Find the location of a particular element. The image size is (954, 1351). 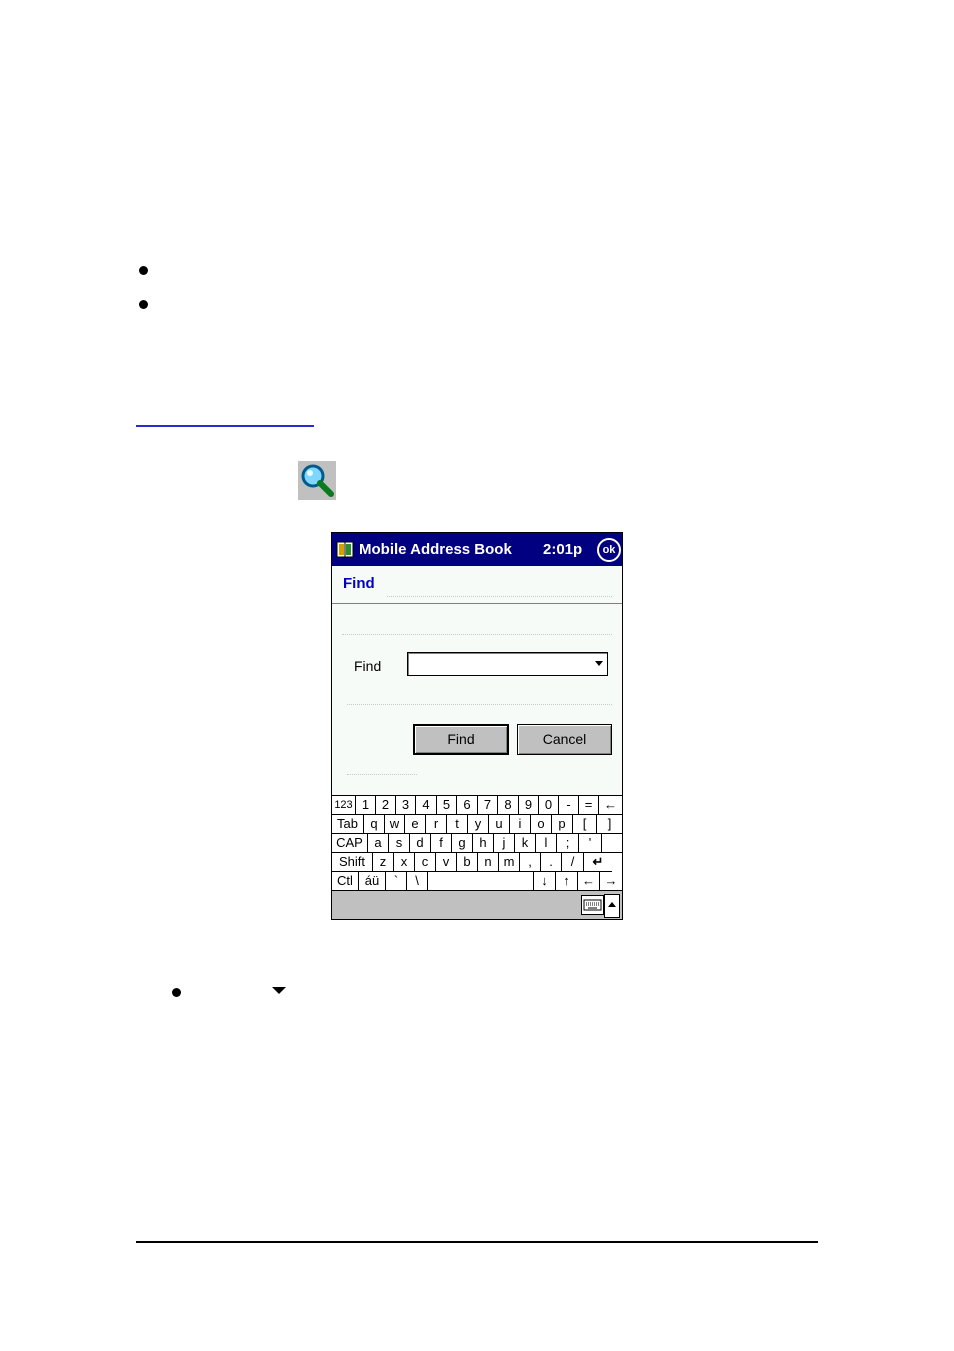

page-title: Find is located at coordinates (359, 583).